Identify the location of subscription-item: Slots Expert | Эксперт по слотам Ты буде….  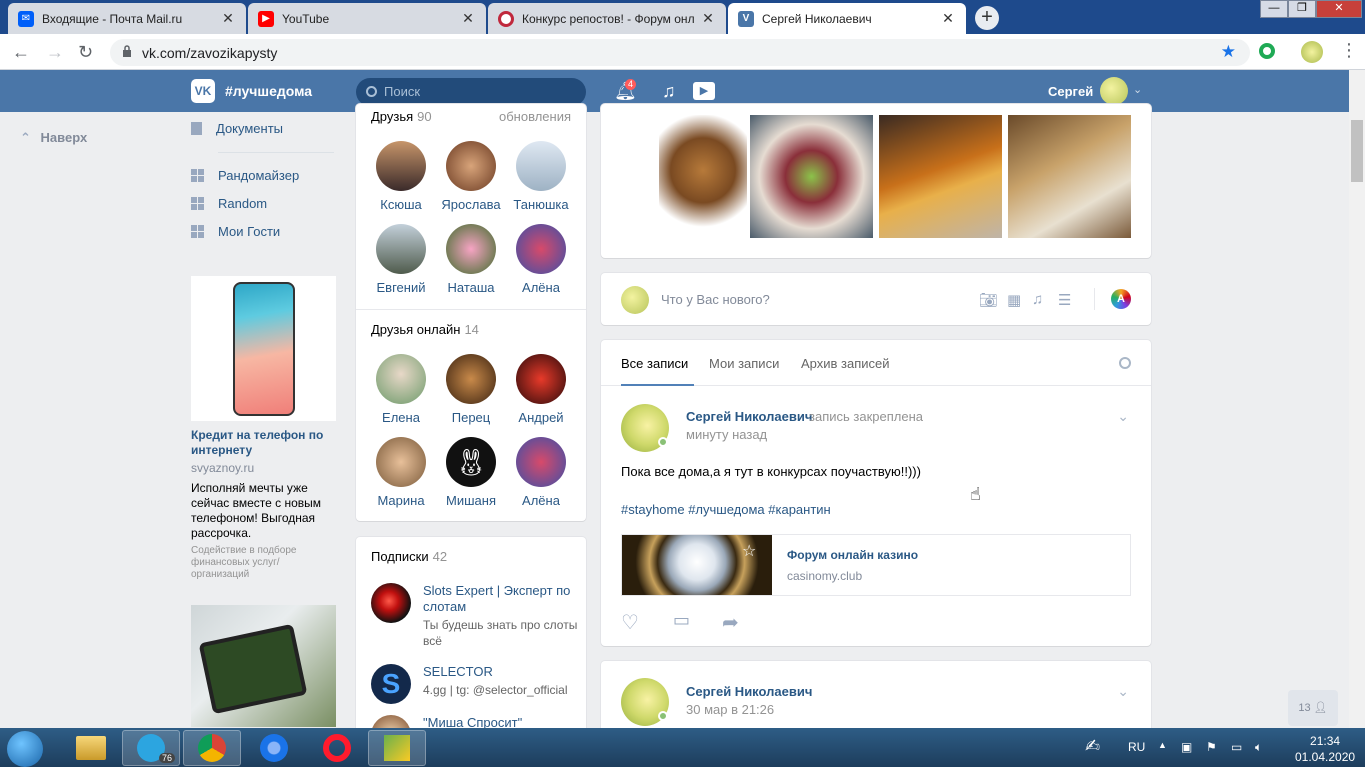
(476, 616).